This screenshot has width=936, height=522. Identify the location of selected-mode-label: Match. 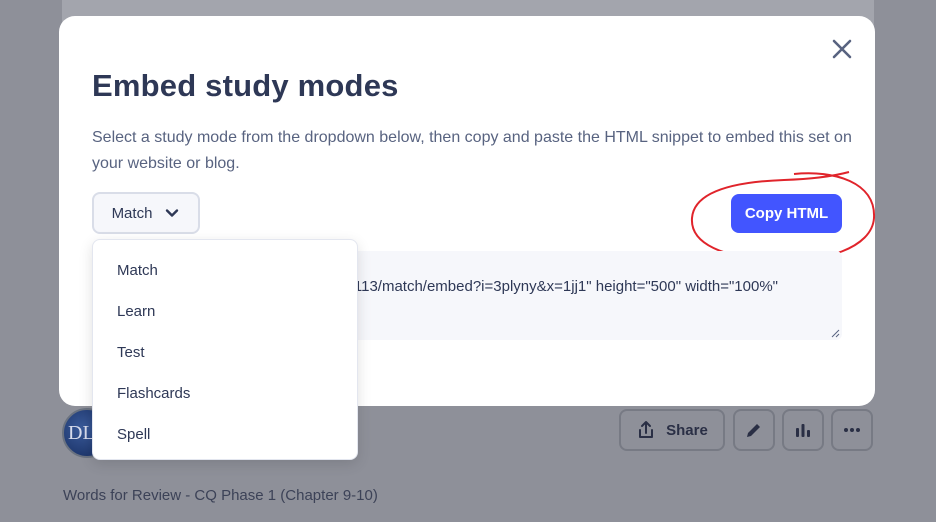
(132, 213).